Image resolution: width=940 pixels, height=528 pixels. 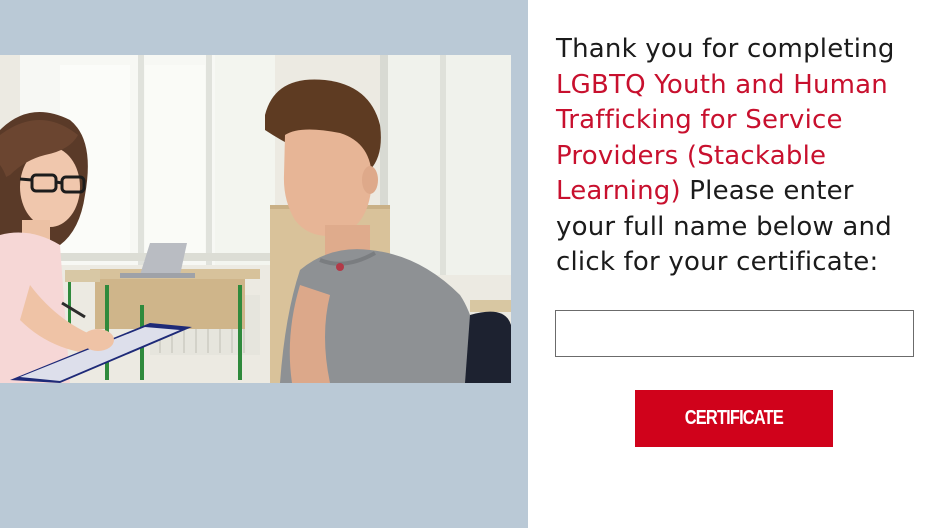 I want to click on message-intro: Thank you for completing, so click(x=725, y=49).